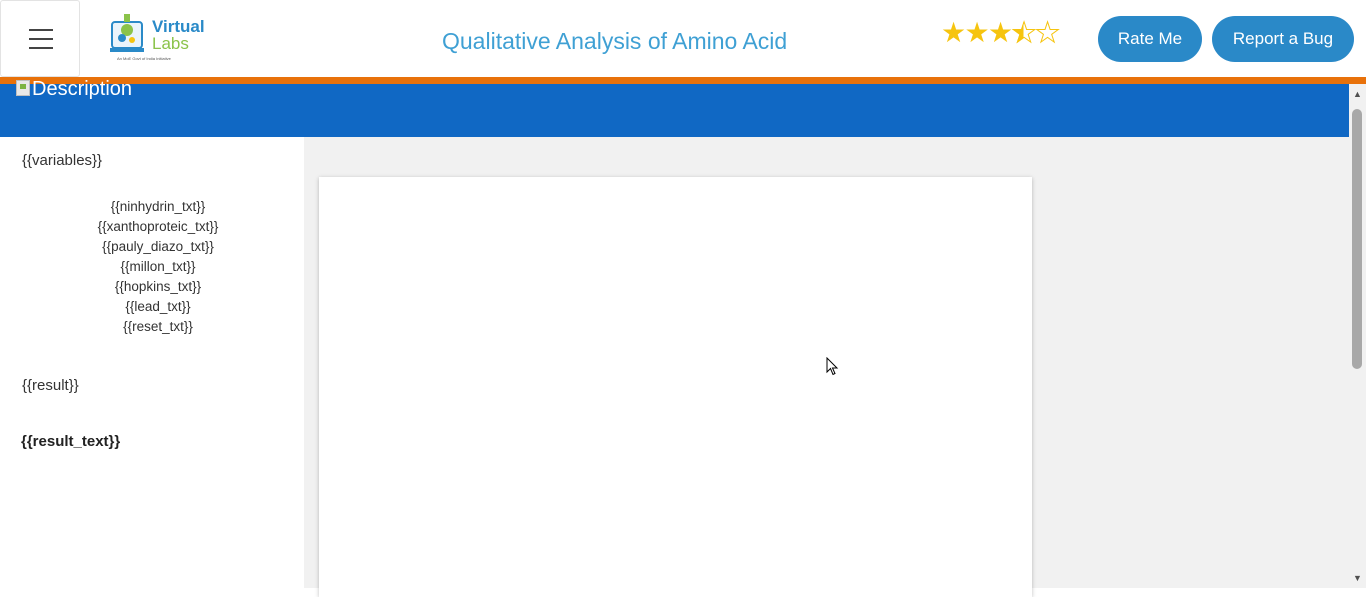  Describe the element at coordinates (40, 38) in the screenshot. I see `menu-button` at that location.